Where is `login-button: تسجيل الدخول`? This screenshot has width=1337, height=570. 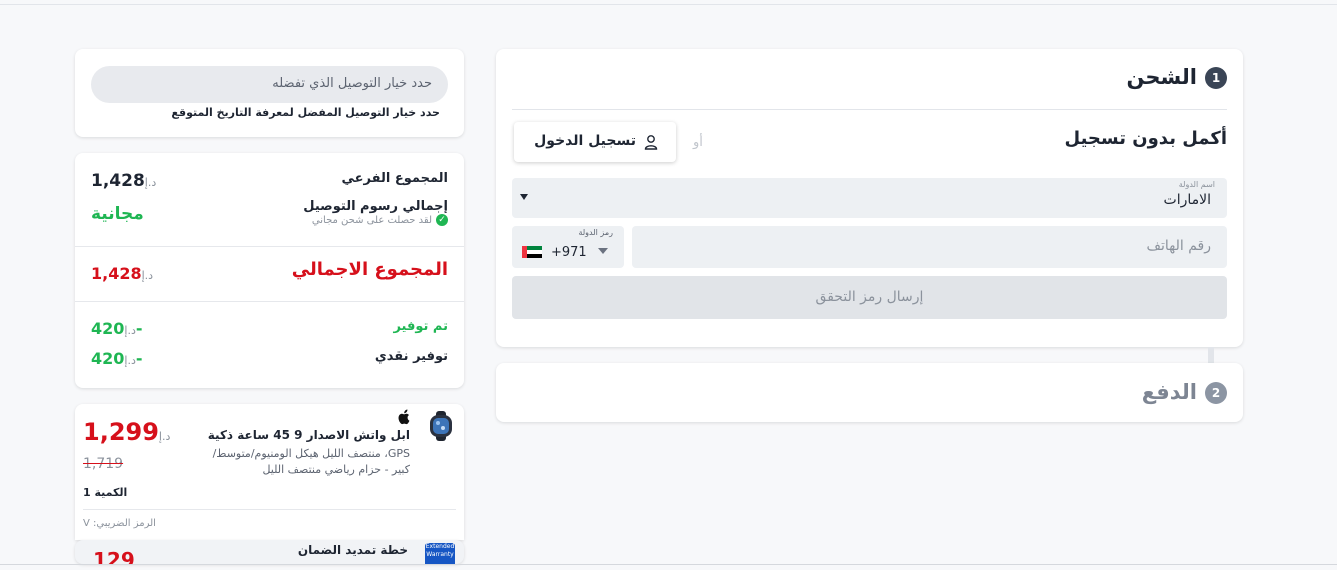 login-button: تسجيل الدخول is located at coordinates (595, 142).